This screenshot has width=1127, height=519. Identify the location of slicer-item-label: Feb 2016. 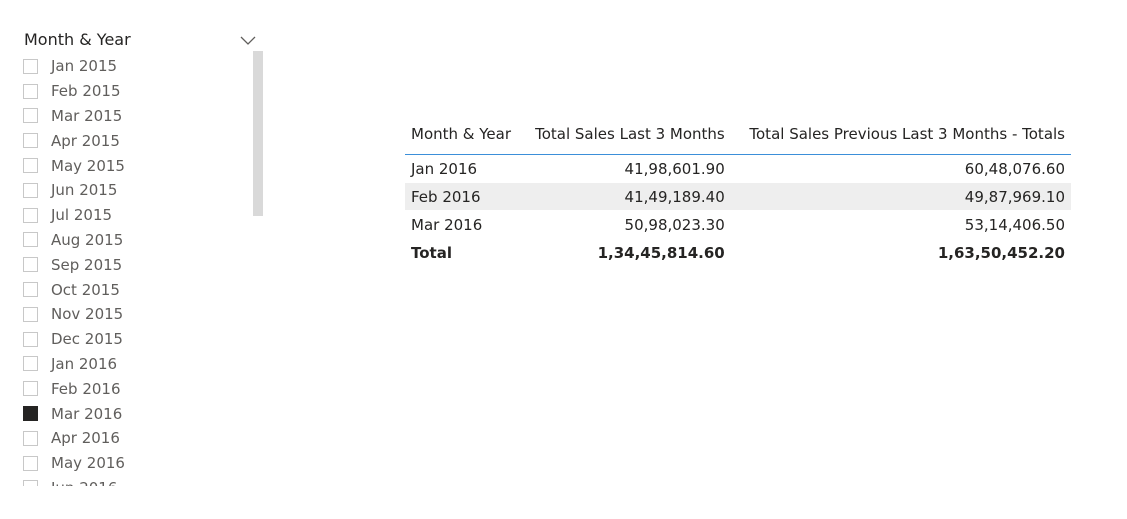
(86, 388).